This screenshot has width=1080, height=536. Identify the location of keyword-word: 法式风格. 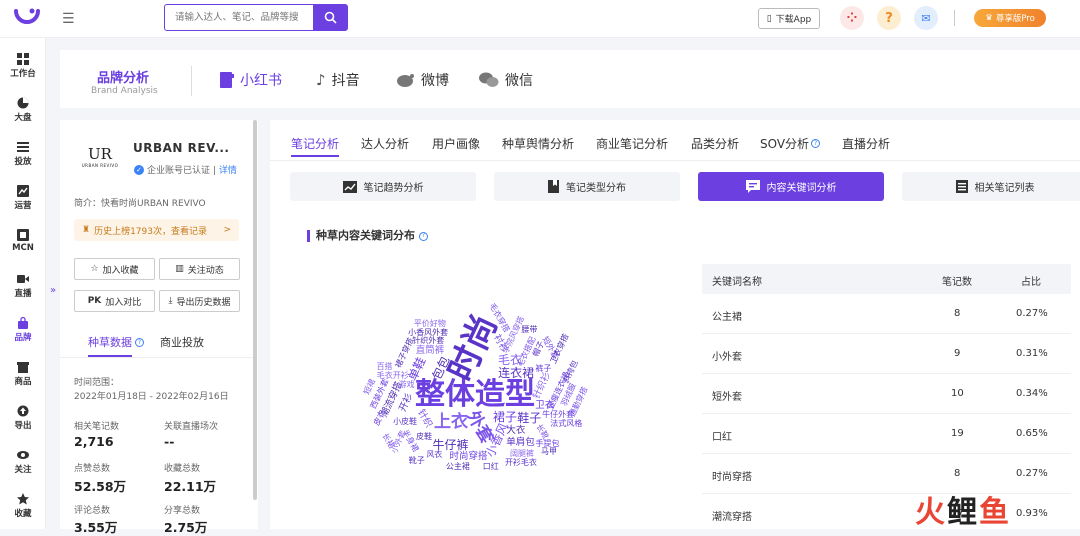
(566, 423).